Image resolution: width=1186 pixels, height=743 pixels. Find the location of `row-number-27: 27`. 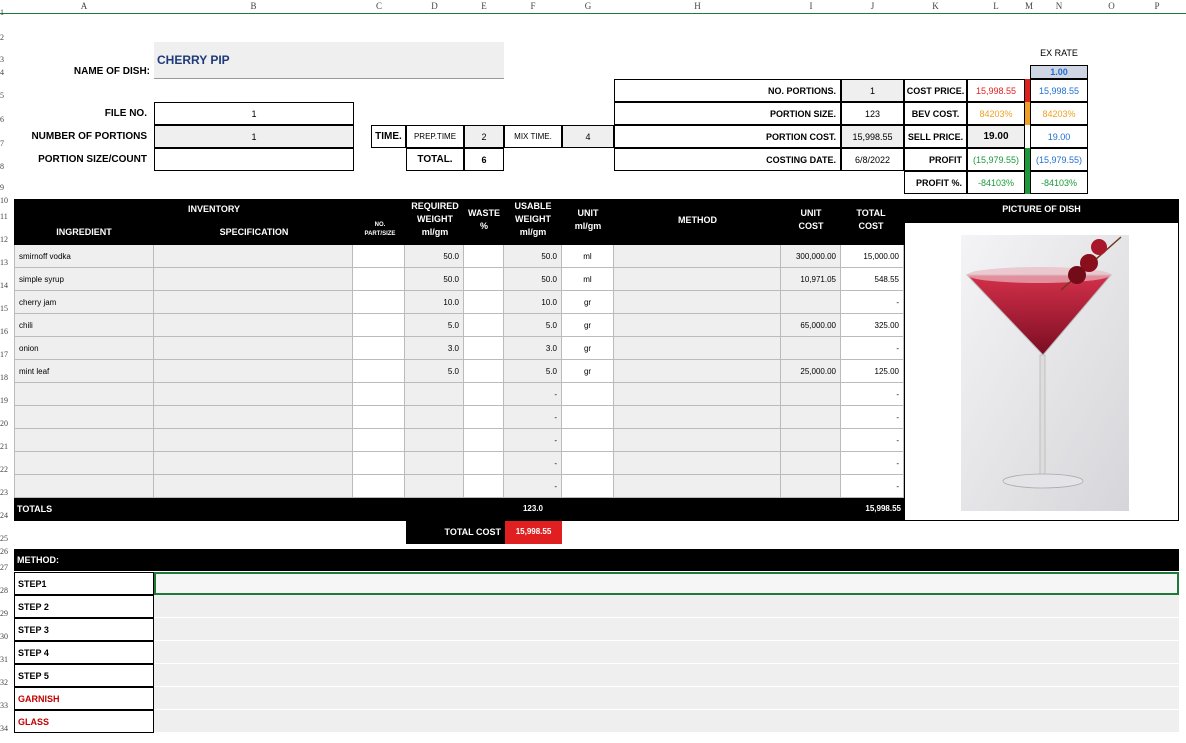

row-number-27: 27 is located at coordinates (6, 567).